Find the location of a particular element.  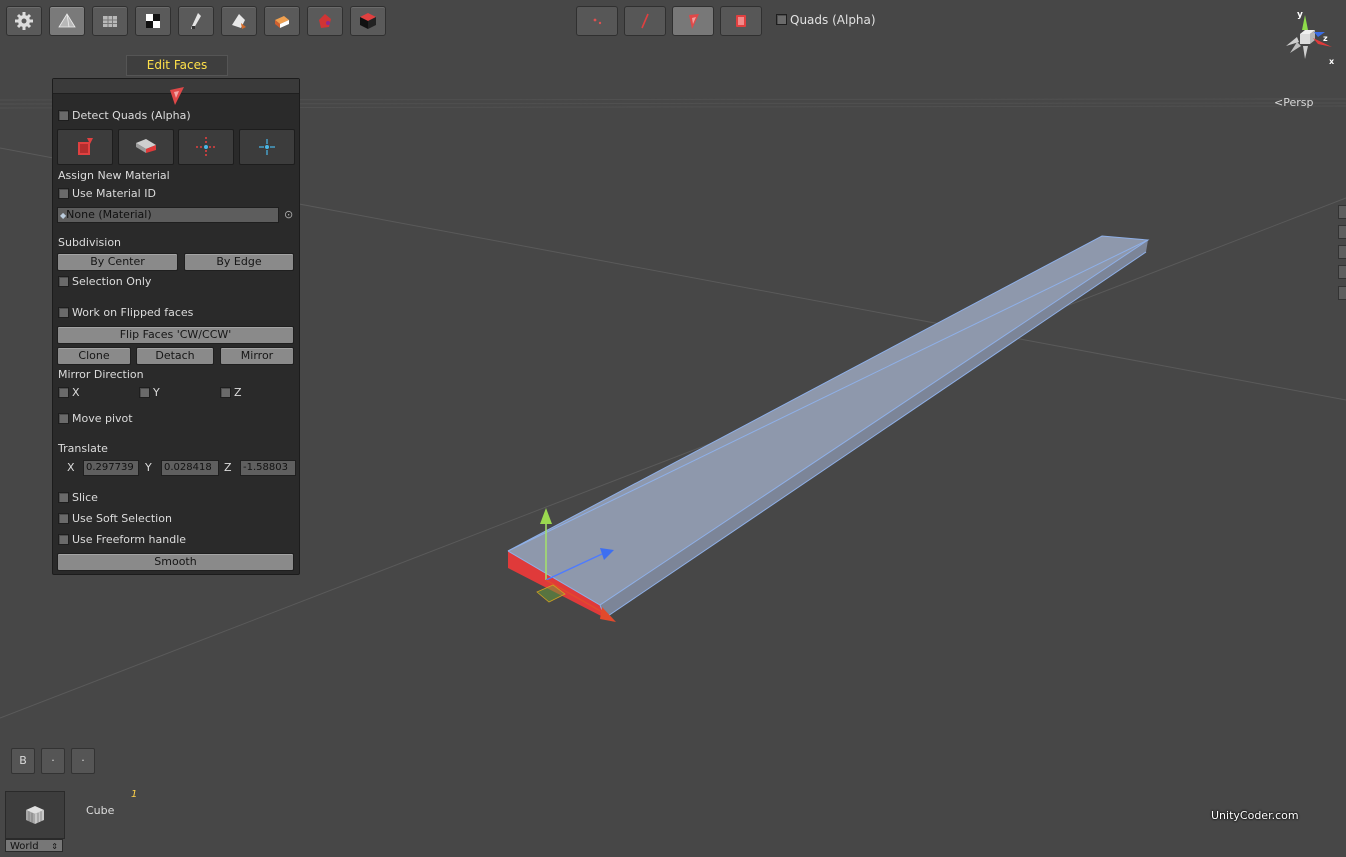

freeform-handle-label: Use Freeform handle is located at coordinates (129, 539).